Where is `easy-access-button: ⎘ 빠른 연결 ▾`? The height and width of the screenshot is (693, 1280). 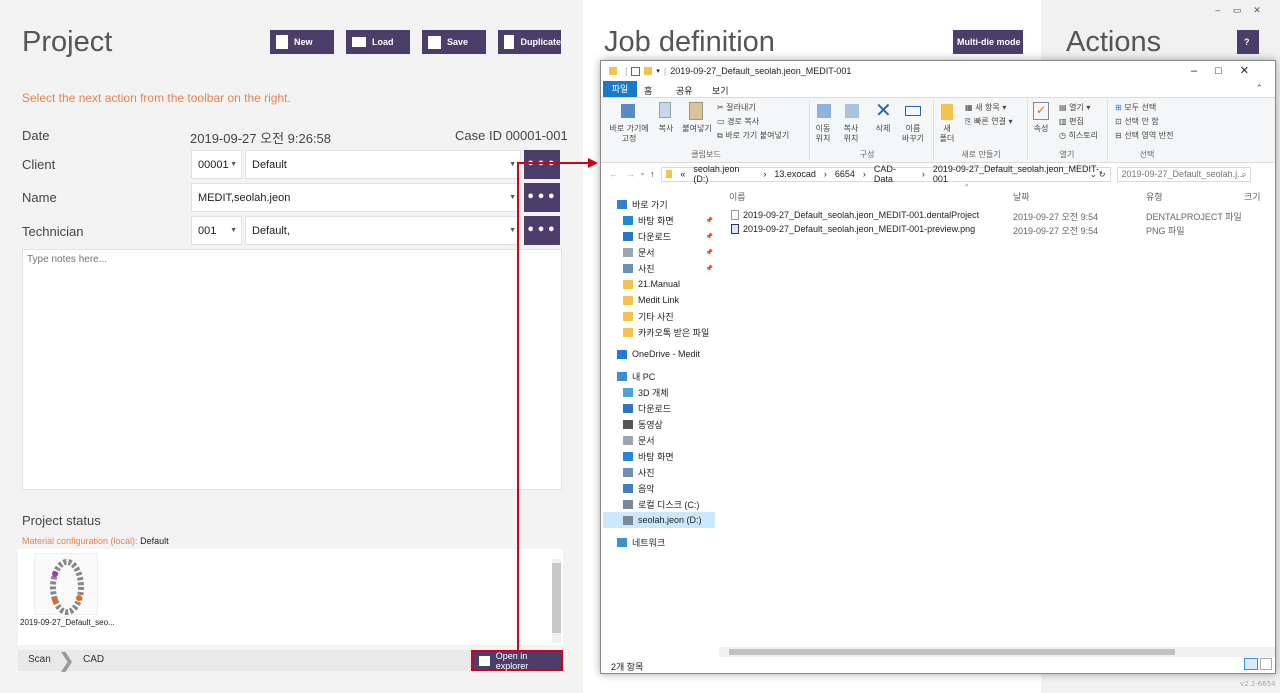
easy-access-button: ⎘ 빠른 연결 ▾ is located at coordinates (989, 122).